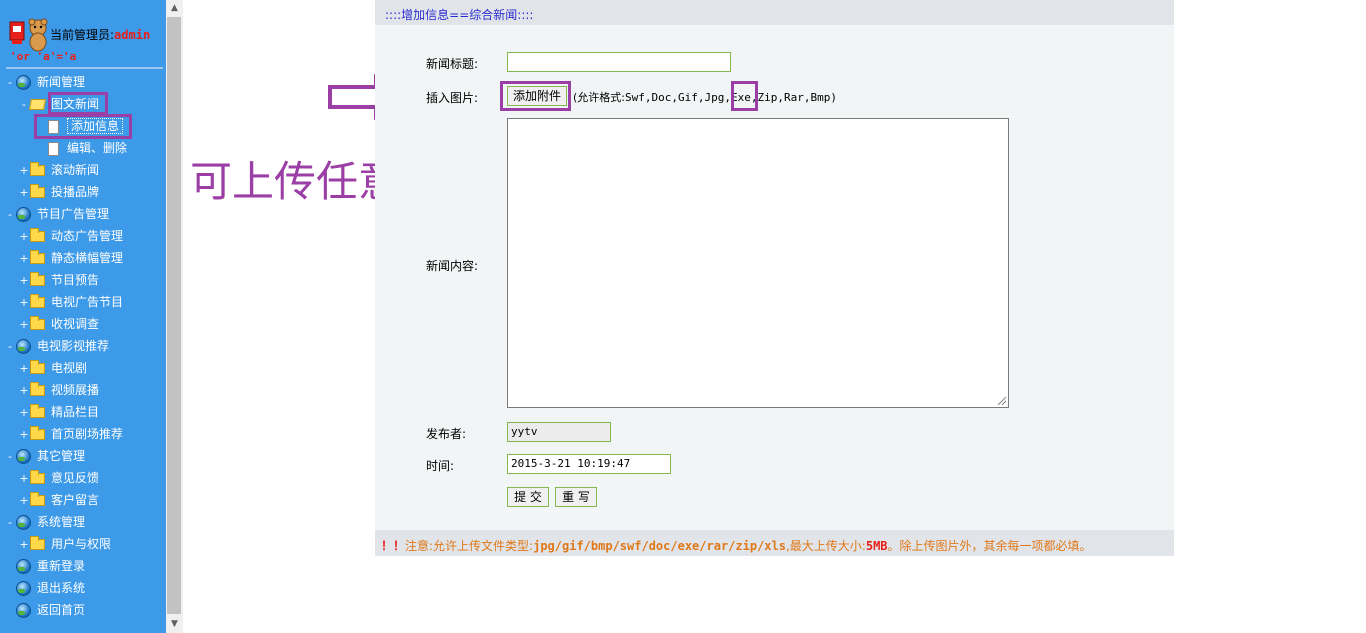 The width and height of the screenshot is (1366, 633). Describe the element at coordinates (84, 68) in the screenshot. I see `sidebar-divider` at that location.